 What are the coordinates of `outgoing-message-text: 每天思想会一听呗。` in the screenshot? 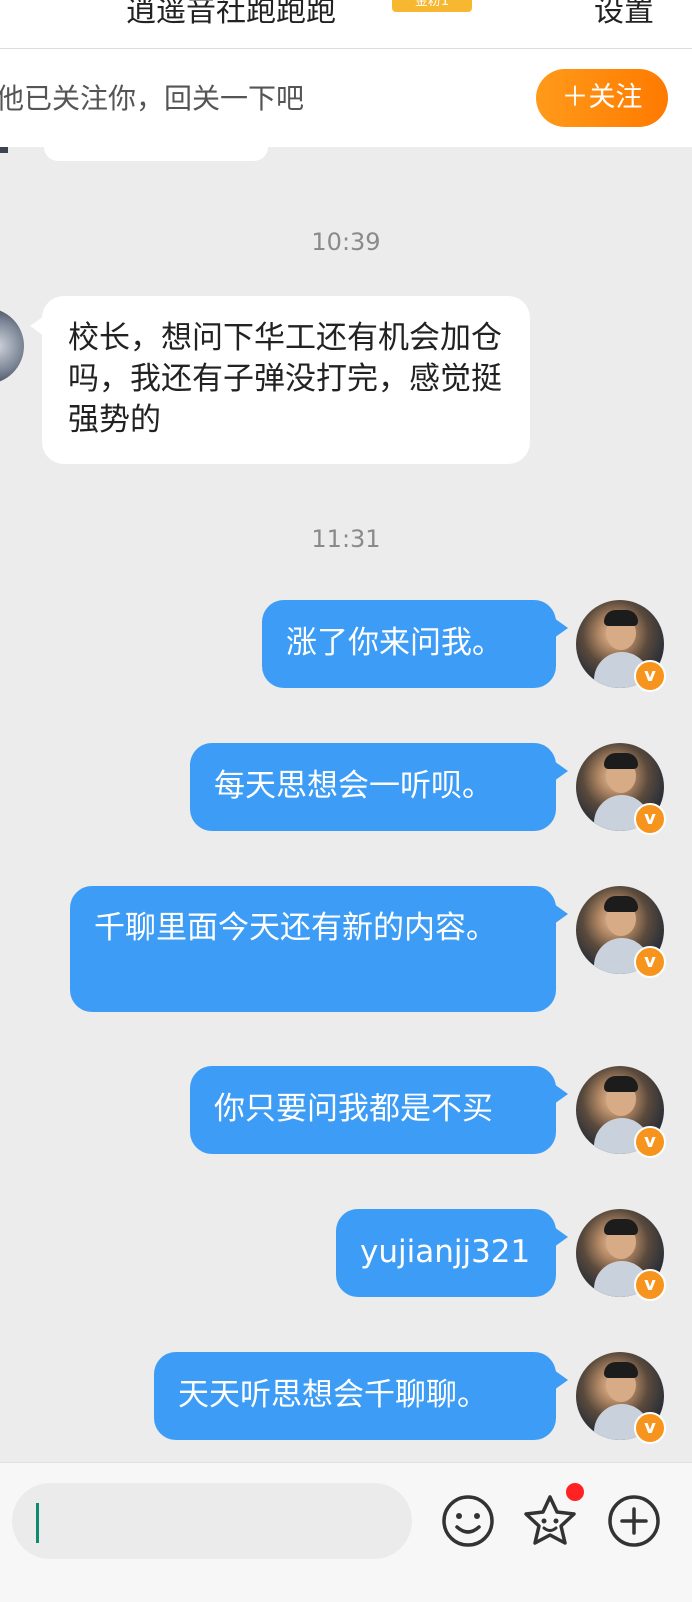 It's located at (353, 786).